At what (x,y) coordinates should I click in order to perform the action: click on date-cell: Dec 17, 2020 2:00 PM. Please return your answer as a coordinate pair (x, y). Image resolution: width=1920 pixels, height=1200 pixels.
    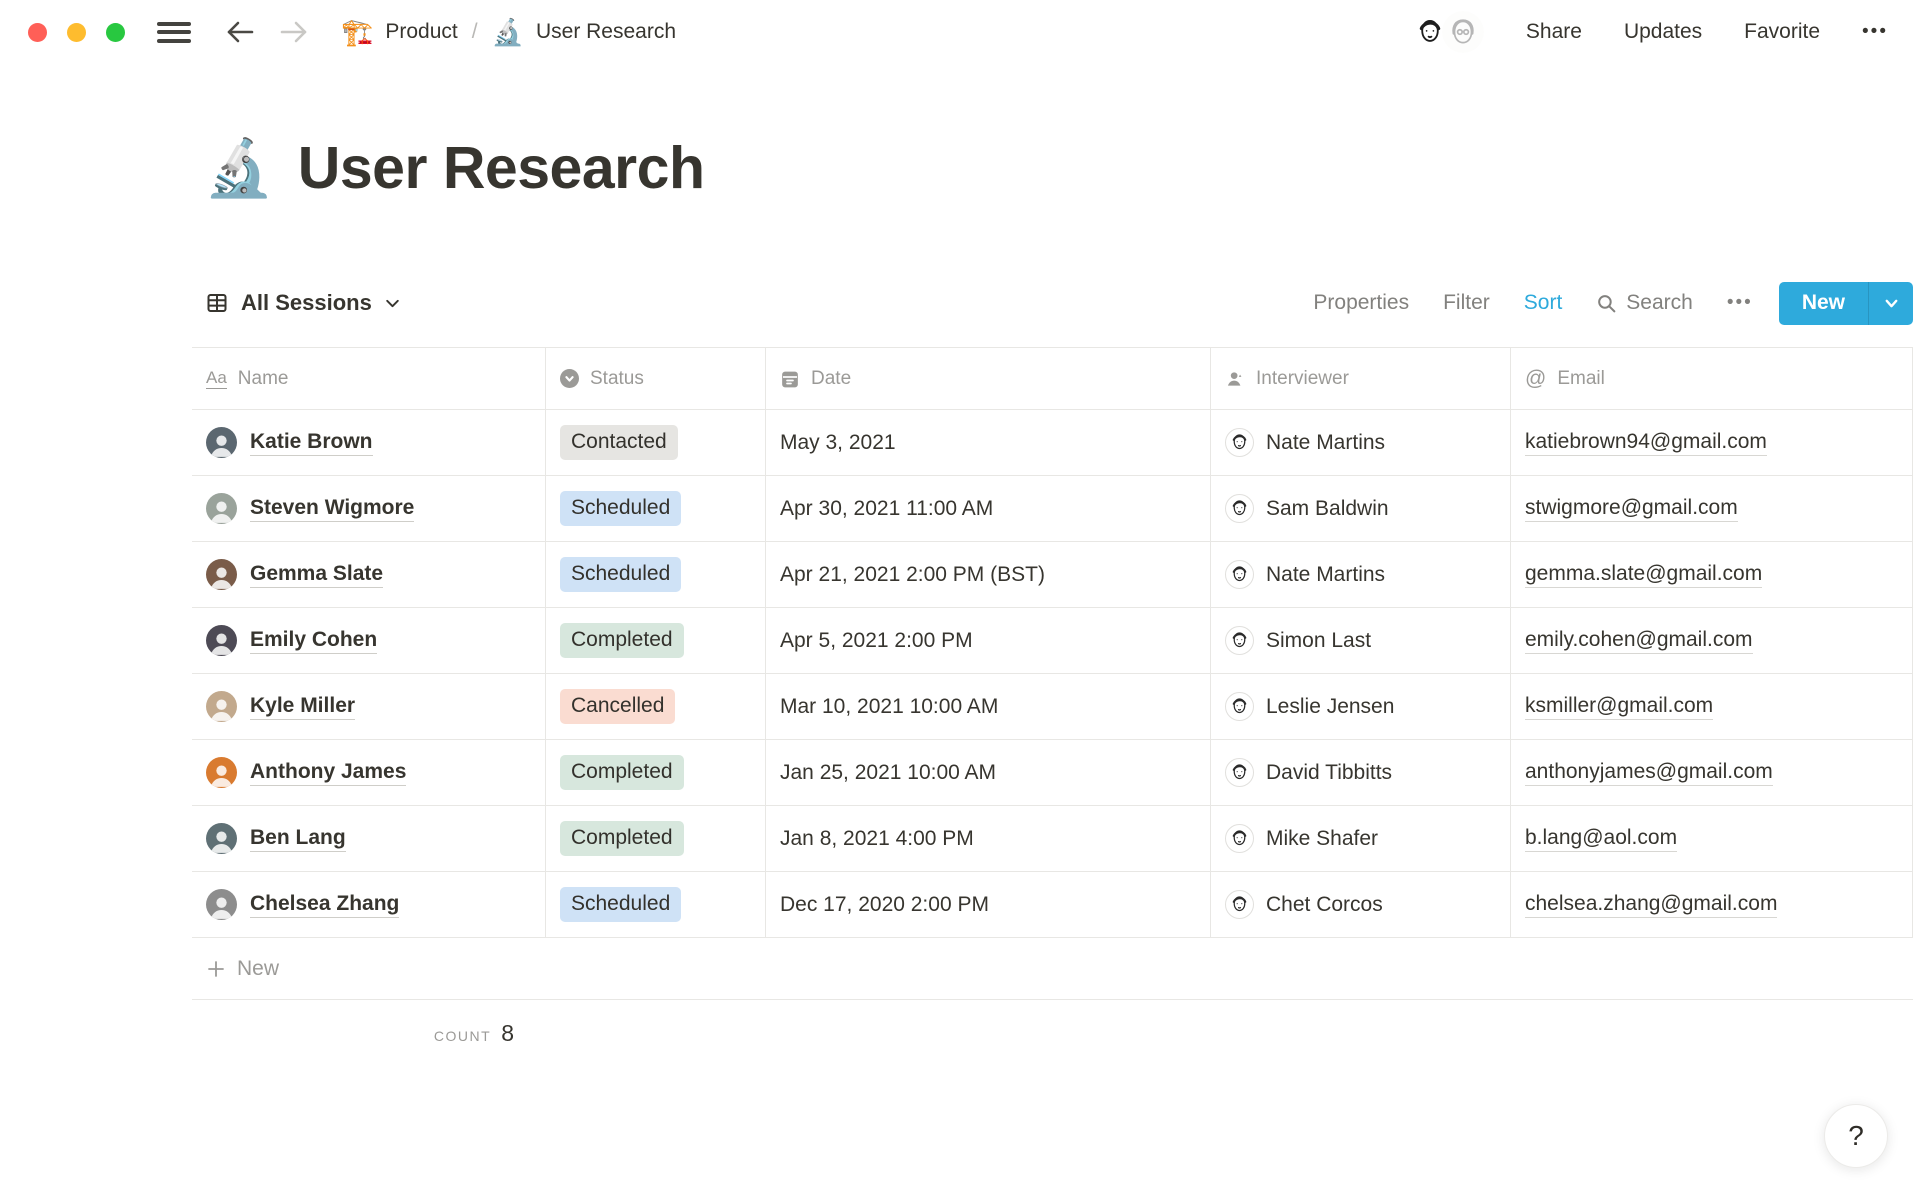
    Looking at the image, I should click on (988, 904).